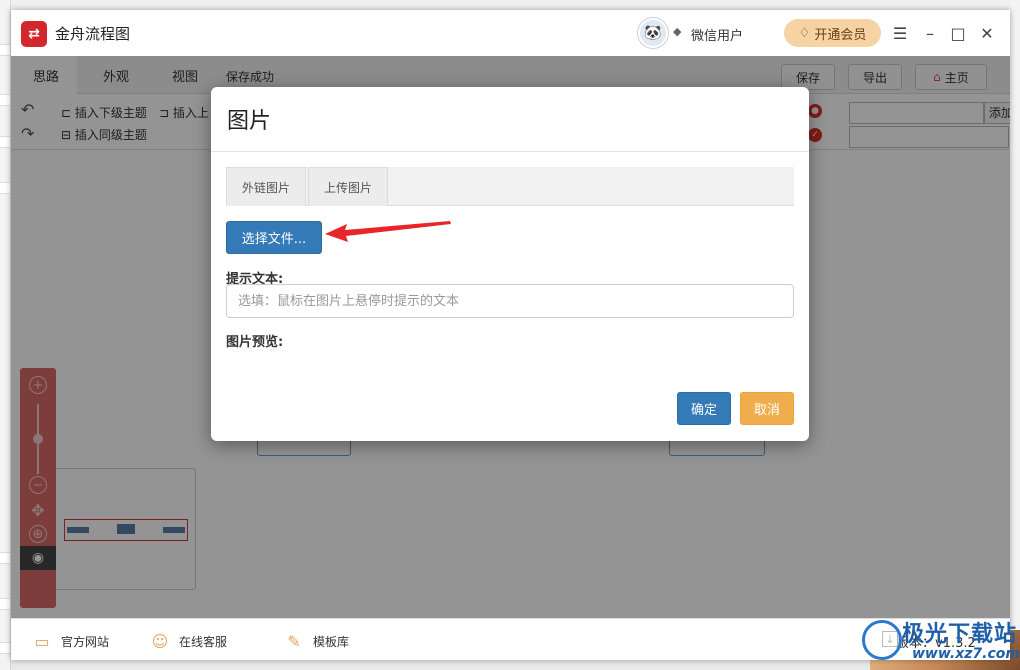  I want to click on brush-icon: ✎, so click(294, 641).